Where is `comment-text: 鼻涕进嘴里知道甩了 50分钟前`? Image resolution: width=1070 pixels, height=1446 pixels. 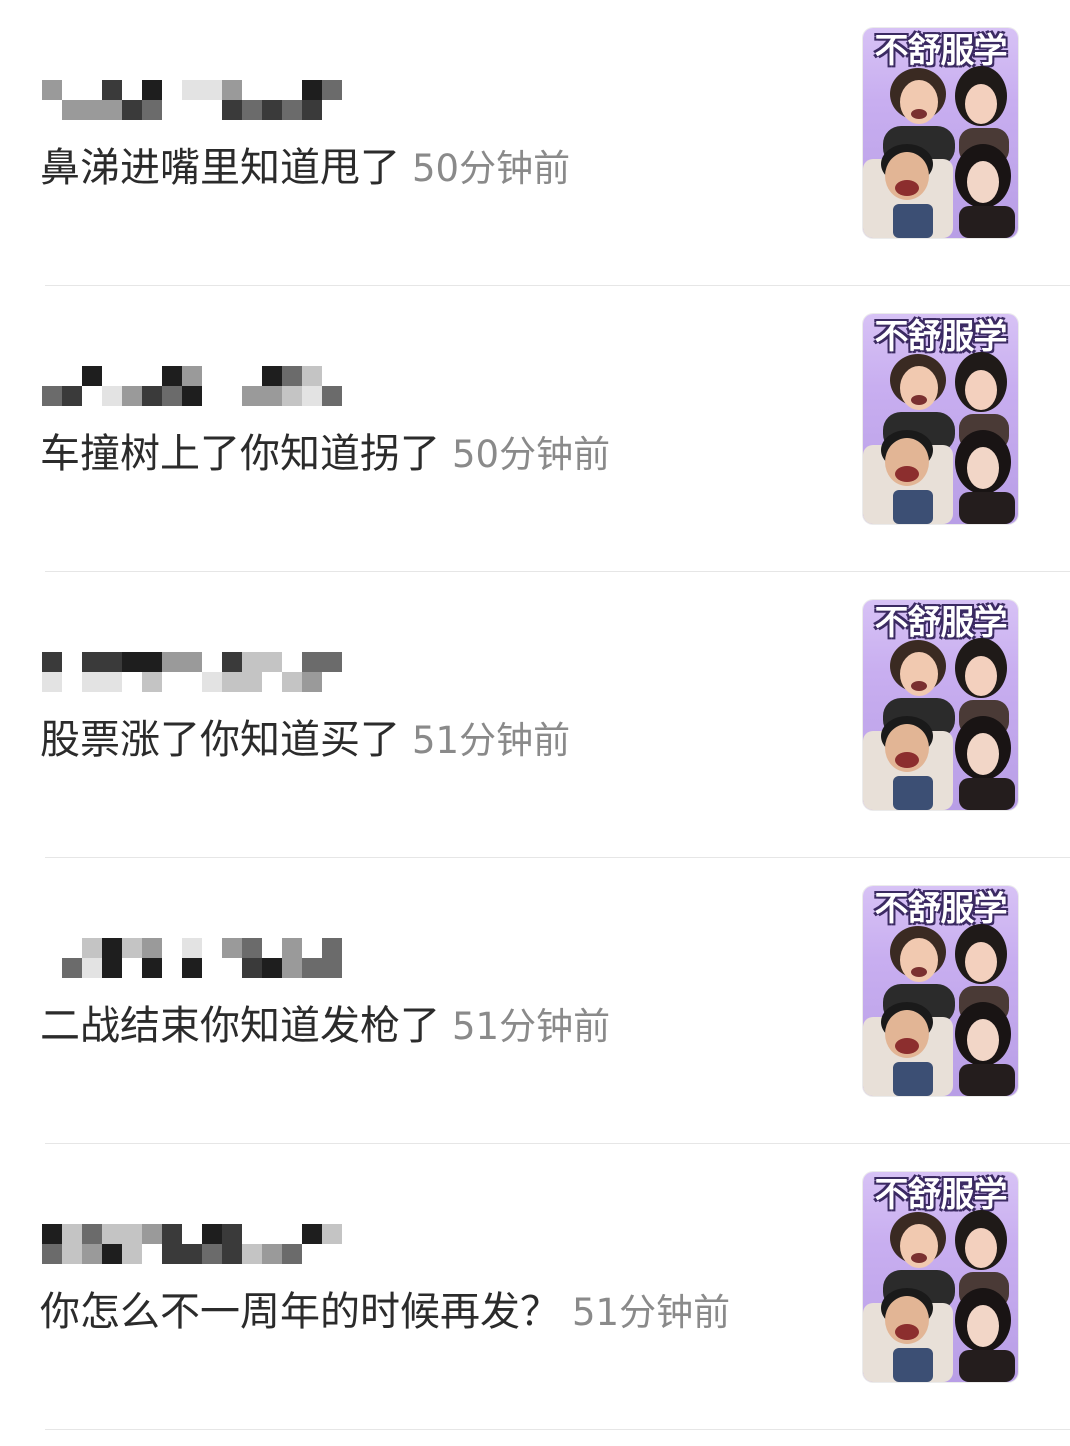 comment-text: 鼻涕进嘴里知道甩了 50分钟前 is located at coordinates (305, 168).